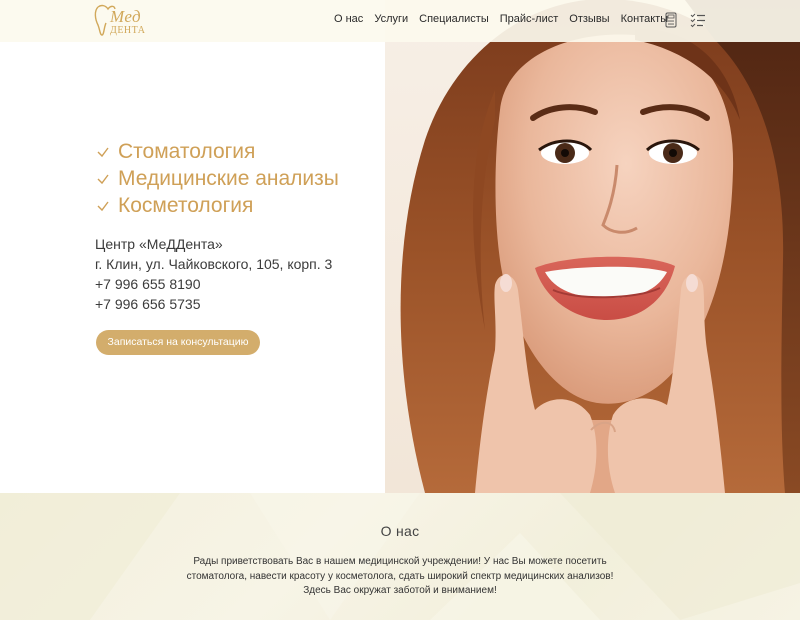 The image size is (800, 620). I want to click on phone-link: +7 996 656 5735, so click(213, 304).